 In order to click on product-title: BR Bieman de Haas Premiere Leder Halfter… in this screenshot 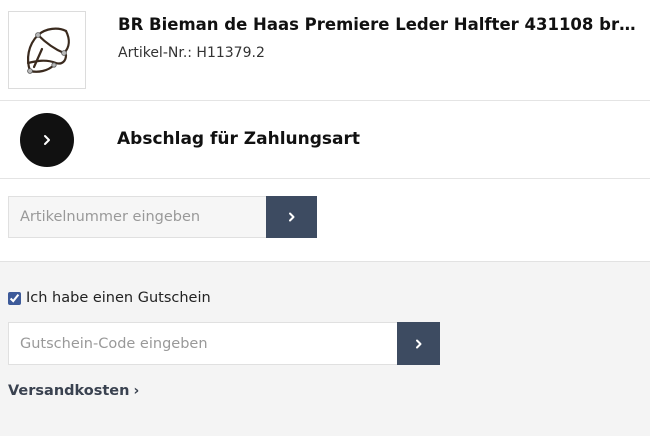, I will do `click(382, 24)`.